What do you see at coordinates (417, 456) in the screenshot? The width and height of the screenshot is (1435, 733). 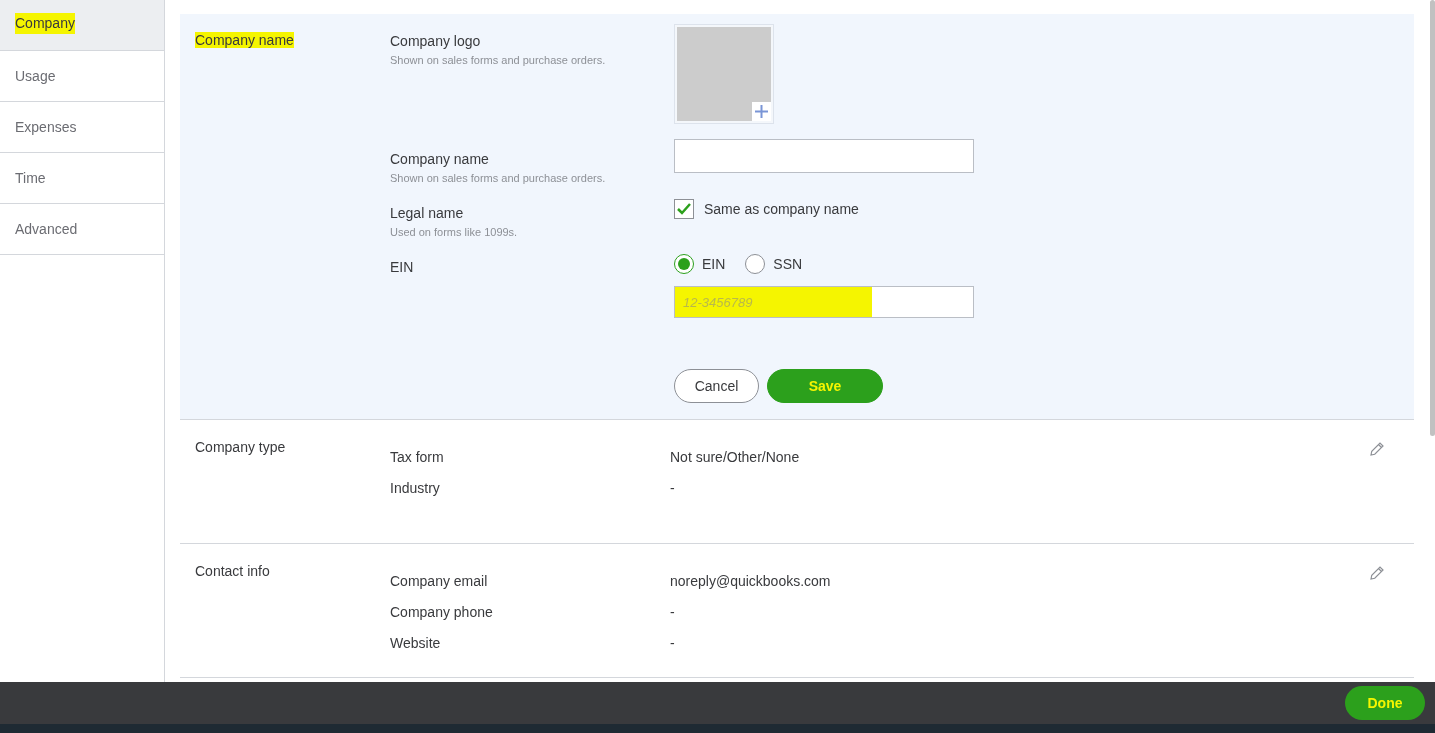 I see `row-label: Tax form` at bounding box center [417, 456].